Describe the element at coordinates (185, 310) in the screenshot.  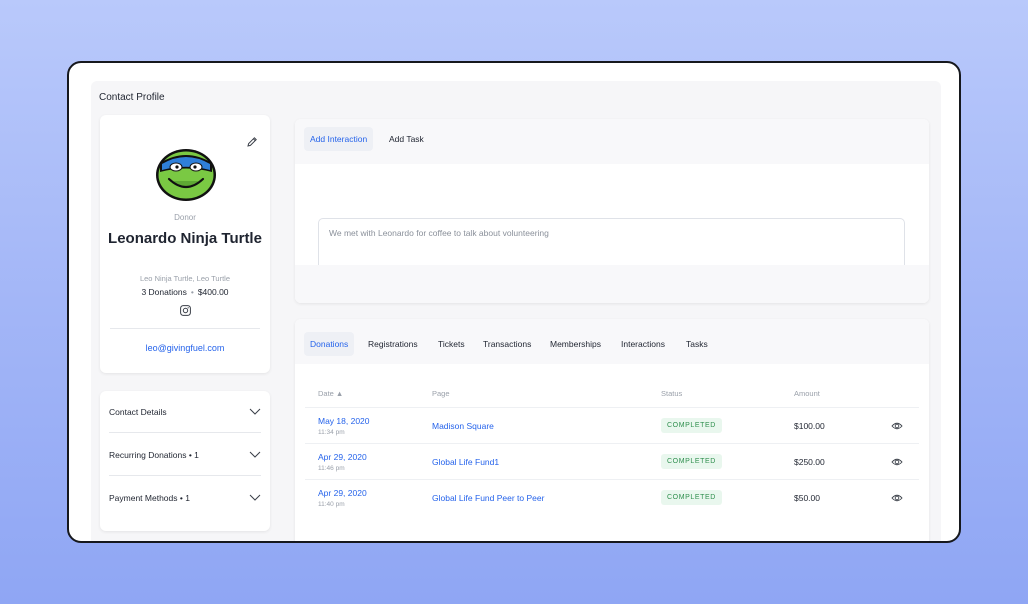
I see `instagram-icon` at that location.